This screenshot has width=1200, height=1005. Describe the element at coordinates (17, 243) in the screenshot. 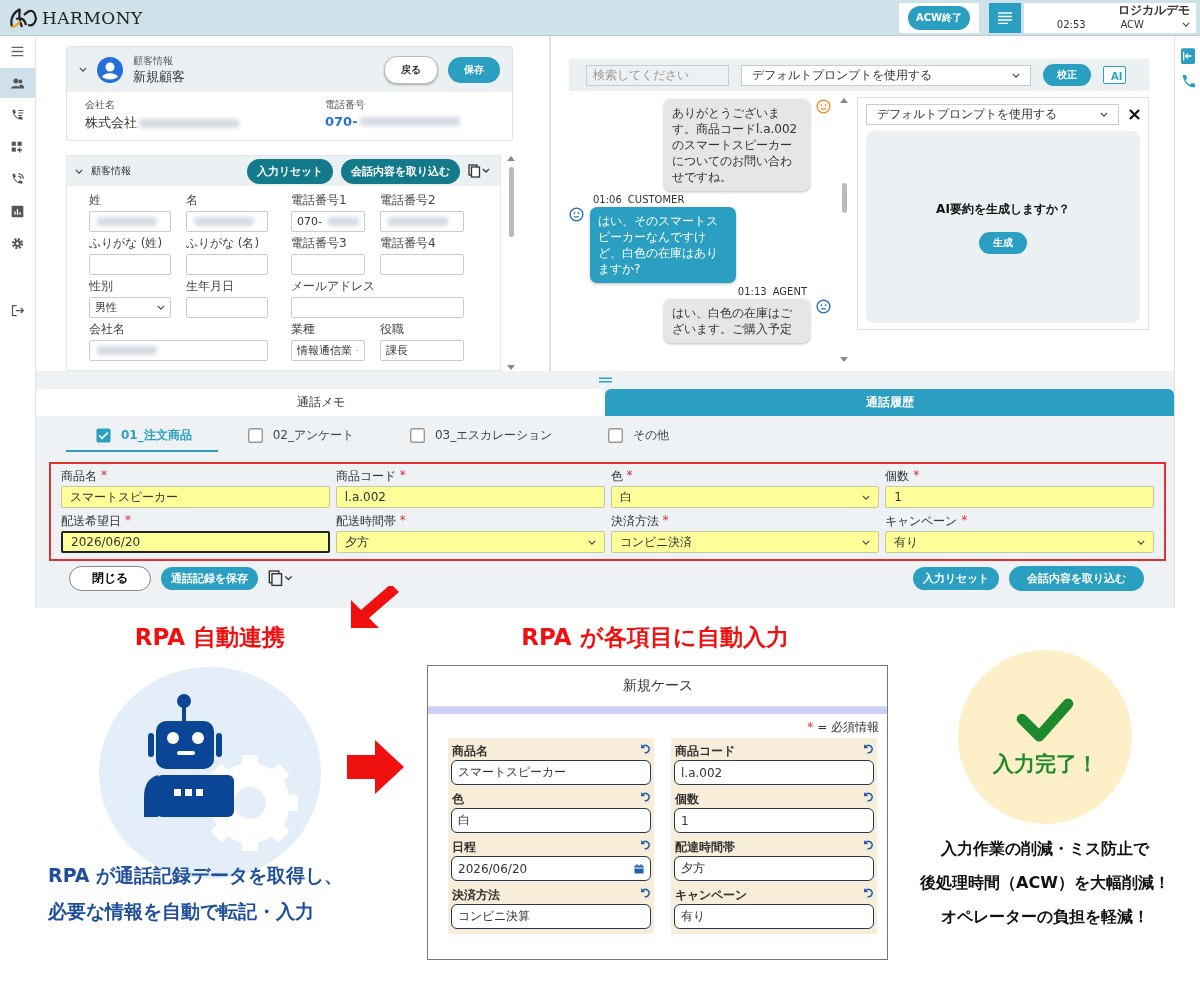

I see `settings-icon` at that location.